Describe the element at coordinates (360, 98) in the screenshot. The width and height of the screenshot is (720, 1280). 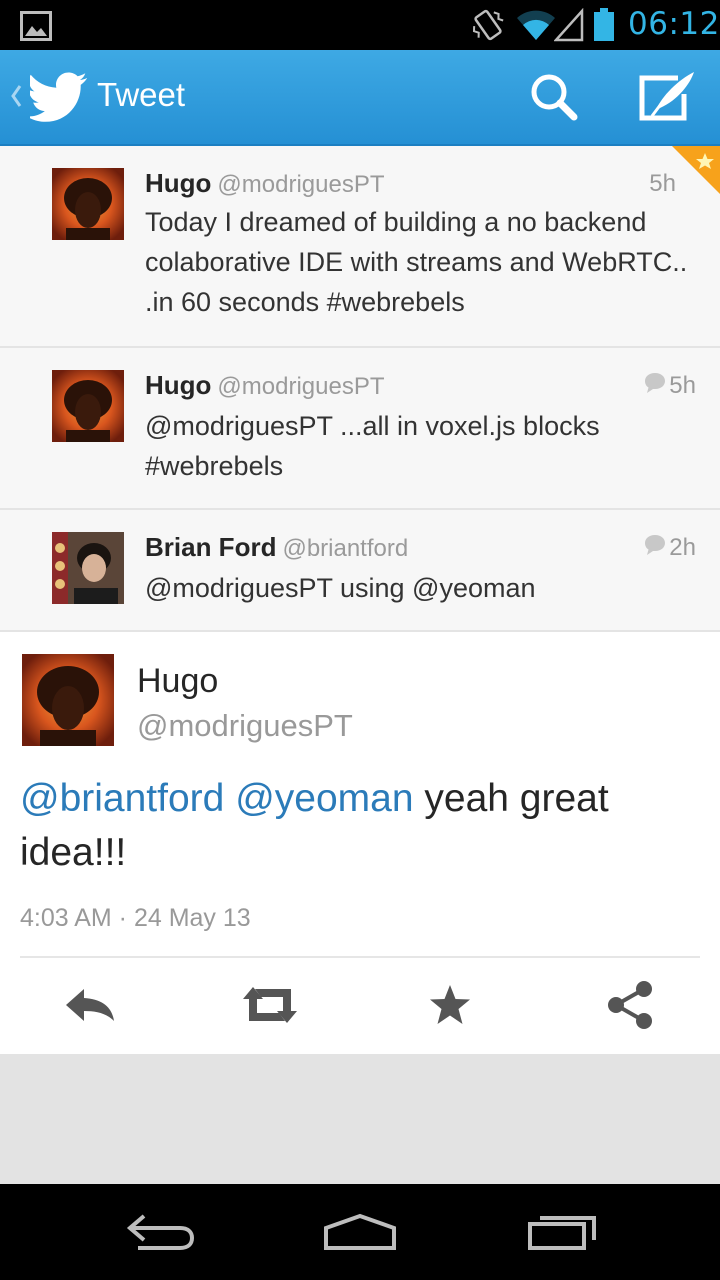
I see `action-bar: Tweet` at that location.